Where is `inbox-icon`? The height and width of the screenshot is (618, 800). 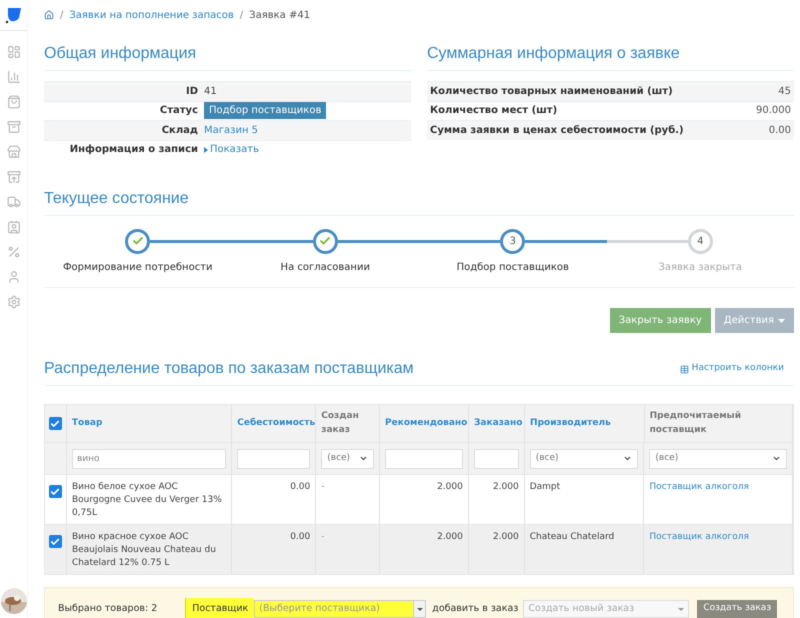 inbox-icon is located at coordinates (13, 177).